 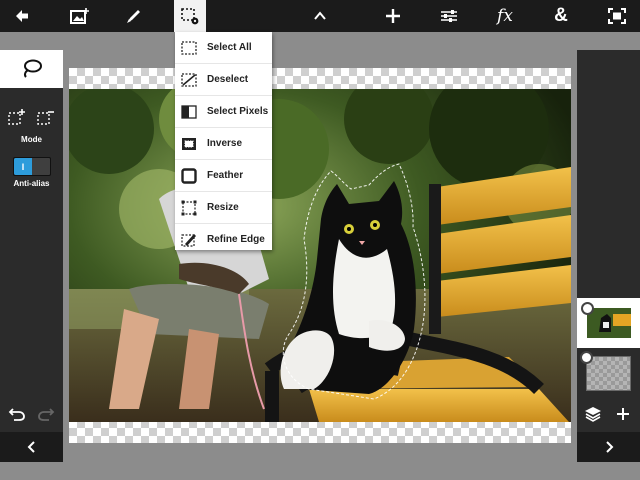 What do you see at coordinates (80, 16) in the screenshot?
I see `add-image-icon` at bounding box center [80, 16].